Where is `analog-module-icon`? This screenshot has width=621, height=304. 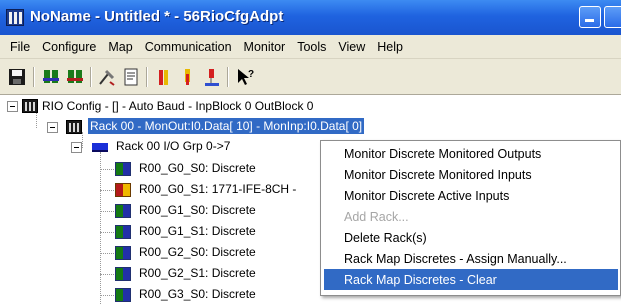 analog-module-icon is located at coordinates (123, 190).